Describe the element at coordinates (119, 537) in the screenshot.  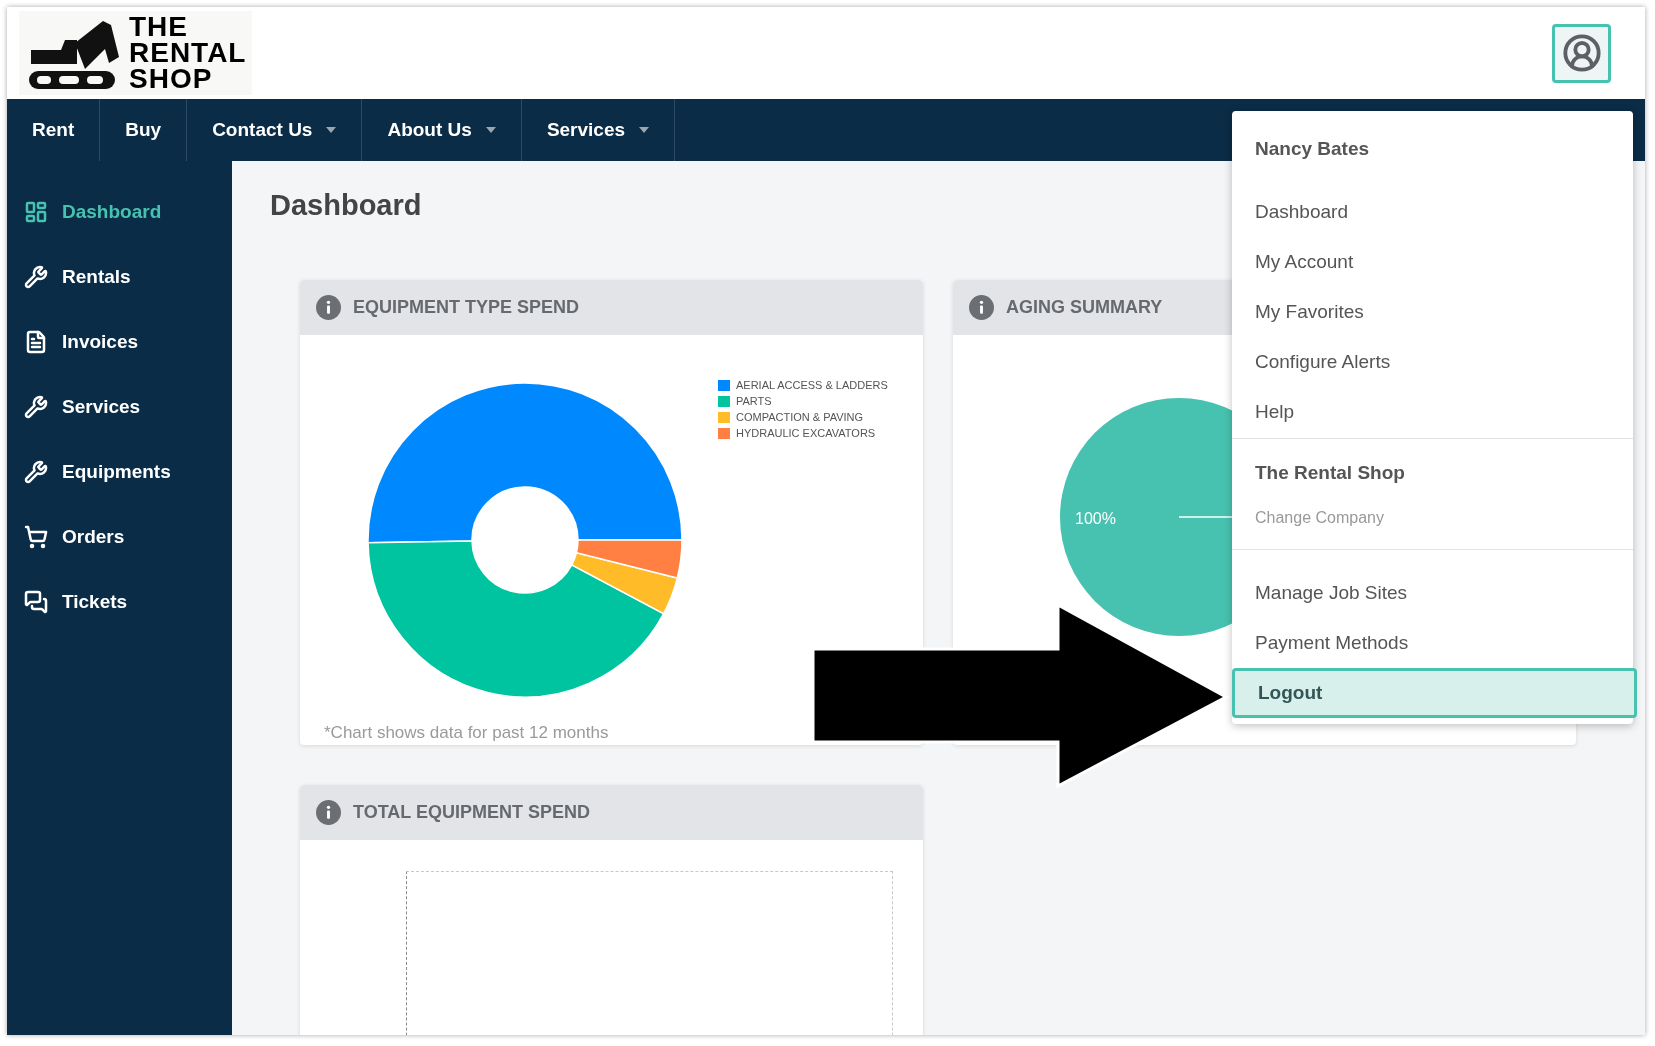
I see `sidebar-item: Orders` at that location.